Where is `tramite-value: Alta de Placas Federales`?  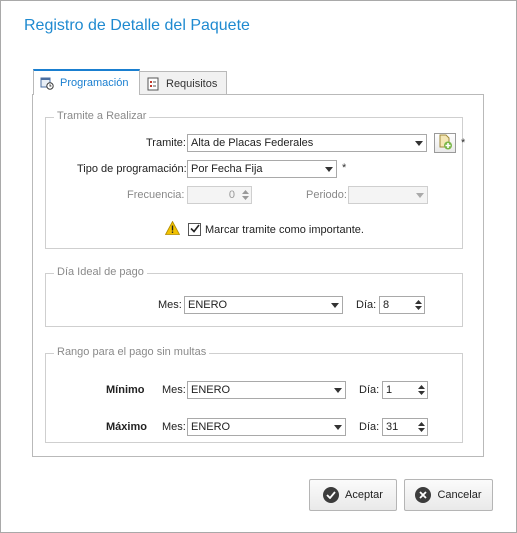
tramite-value: Alta de Placas Federales is located at coordinates (252, 143).